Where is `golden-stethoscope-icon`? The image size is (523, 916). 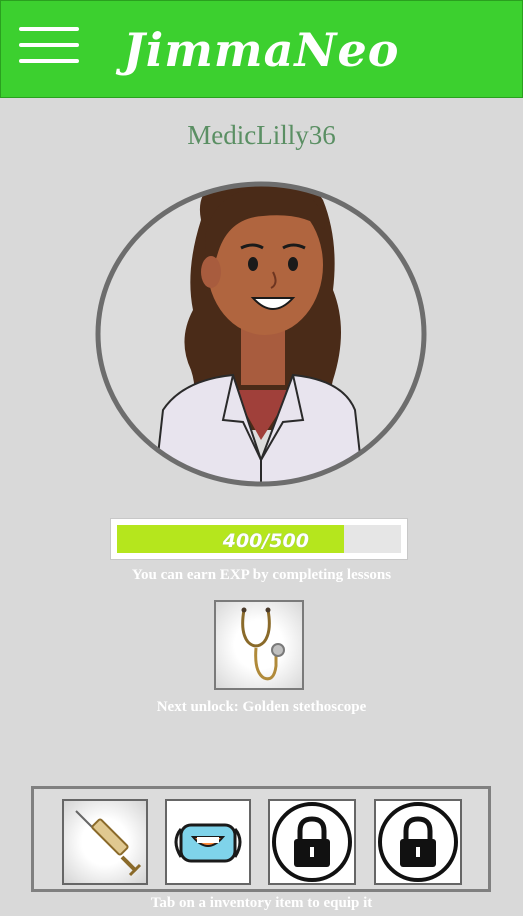
golden-stethoscope-icon is located at coordinates (263, 644).